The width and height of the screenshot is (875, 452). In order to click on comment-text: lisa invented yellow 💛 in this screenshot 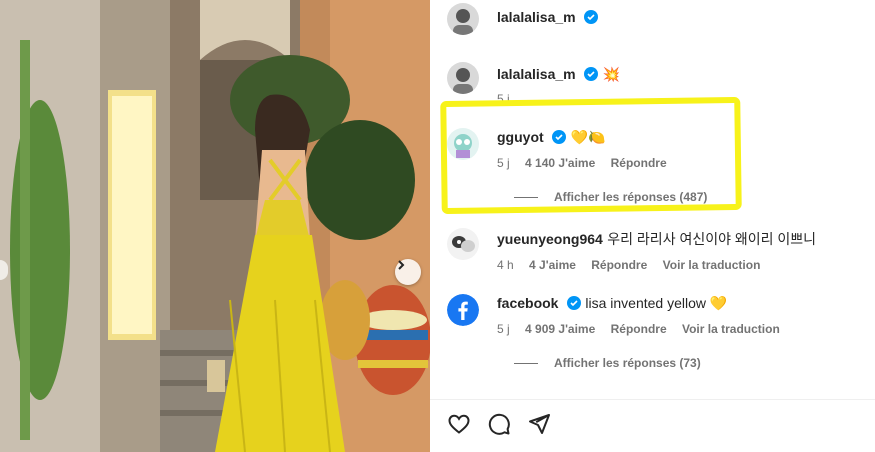, I will do `click(656, 303)`.